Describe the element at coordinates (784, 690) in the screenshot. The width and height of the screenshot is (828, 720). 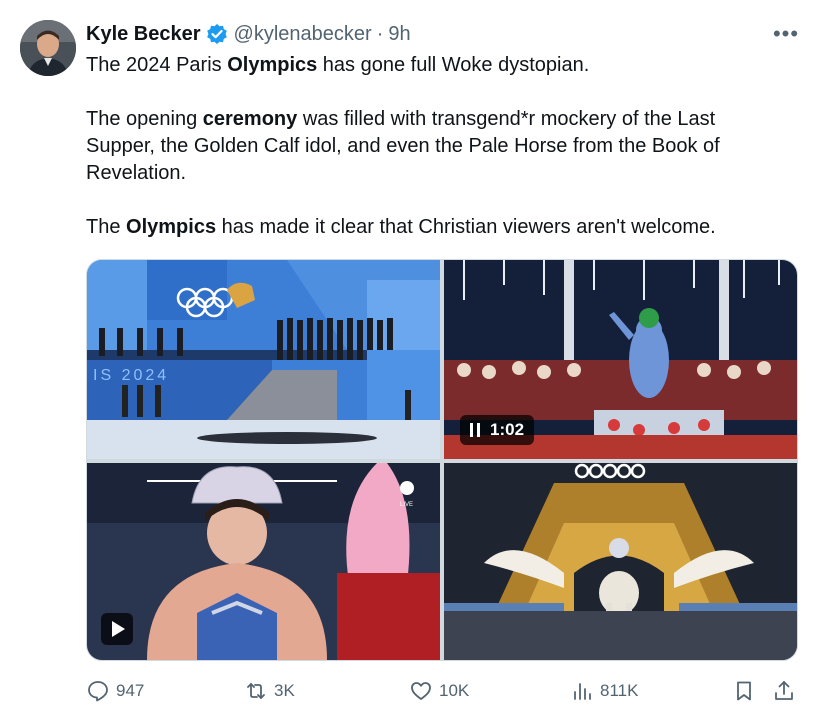
I see `share-icon` at that location.